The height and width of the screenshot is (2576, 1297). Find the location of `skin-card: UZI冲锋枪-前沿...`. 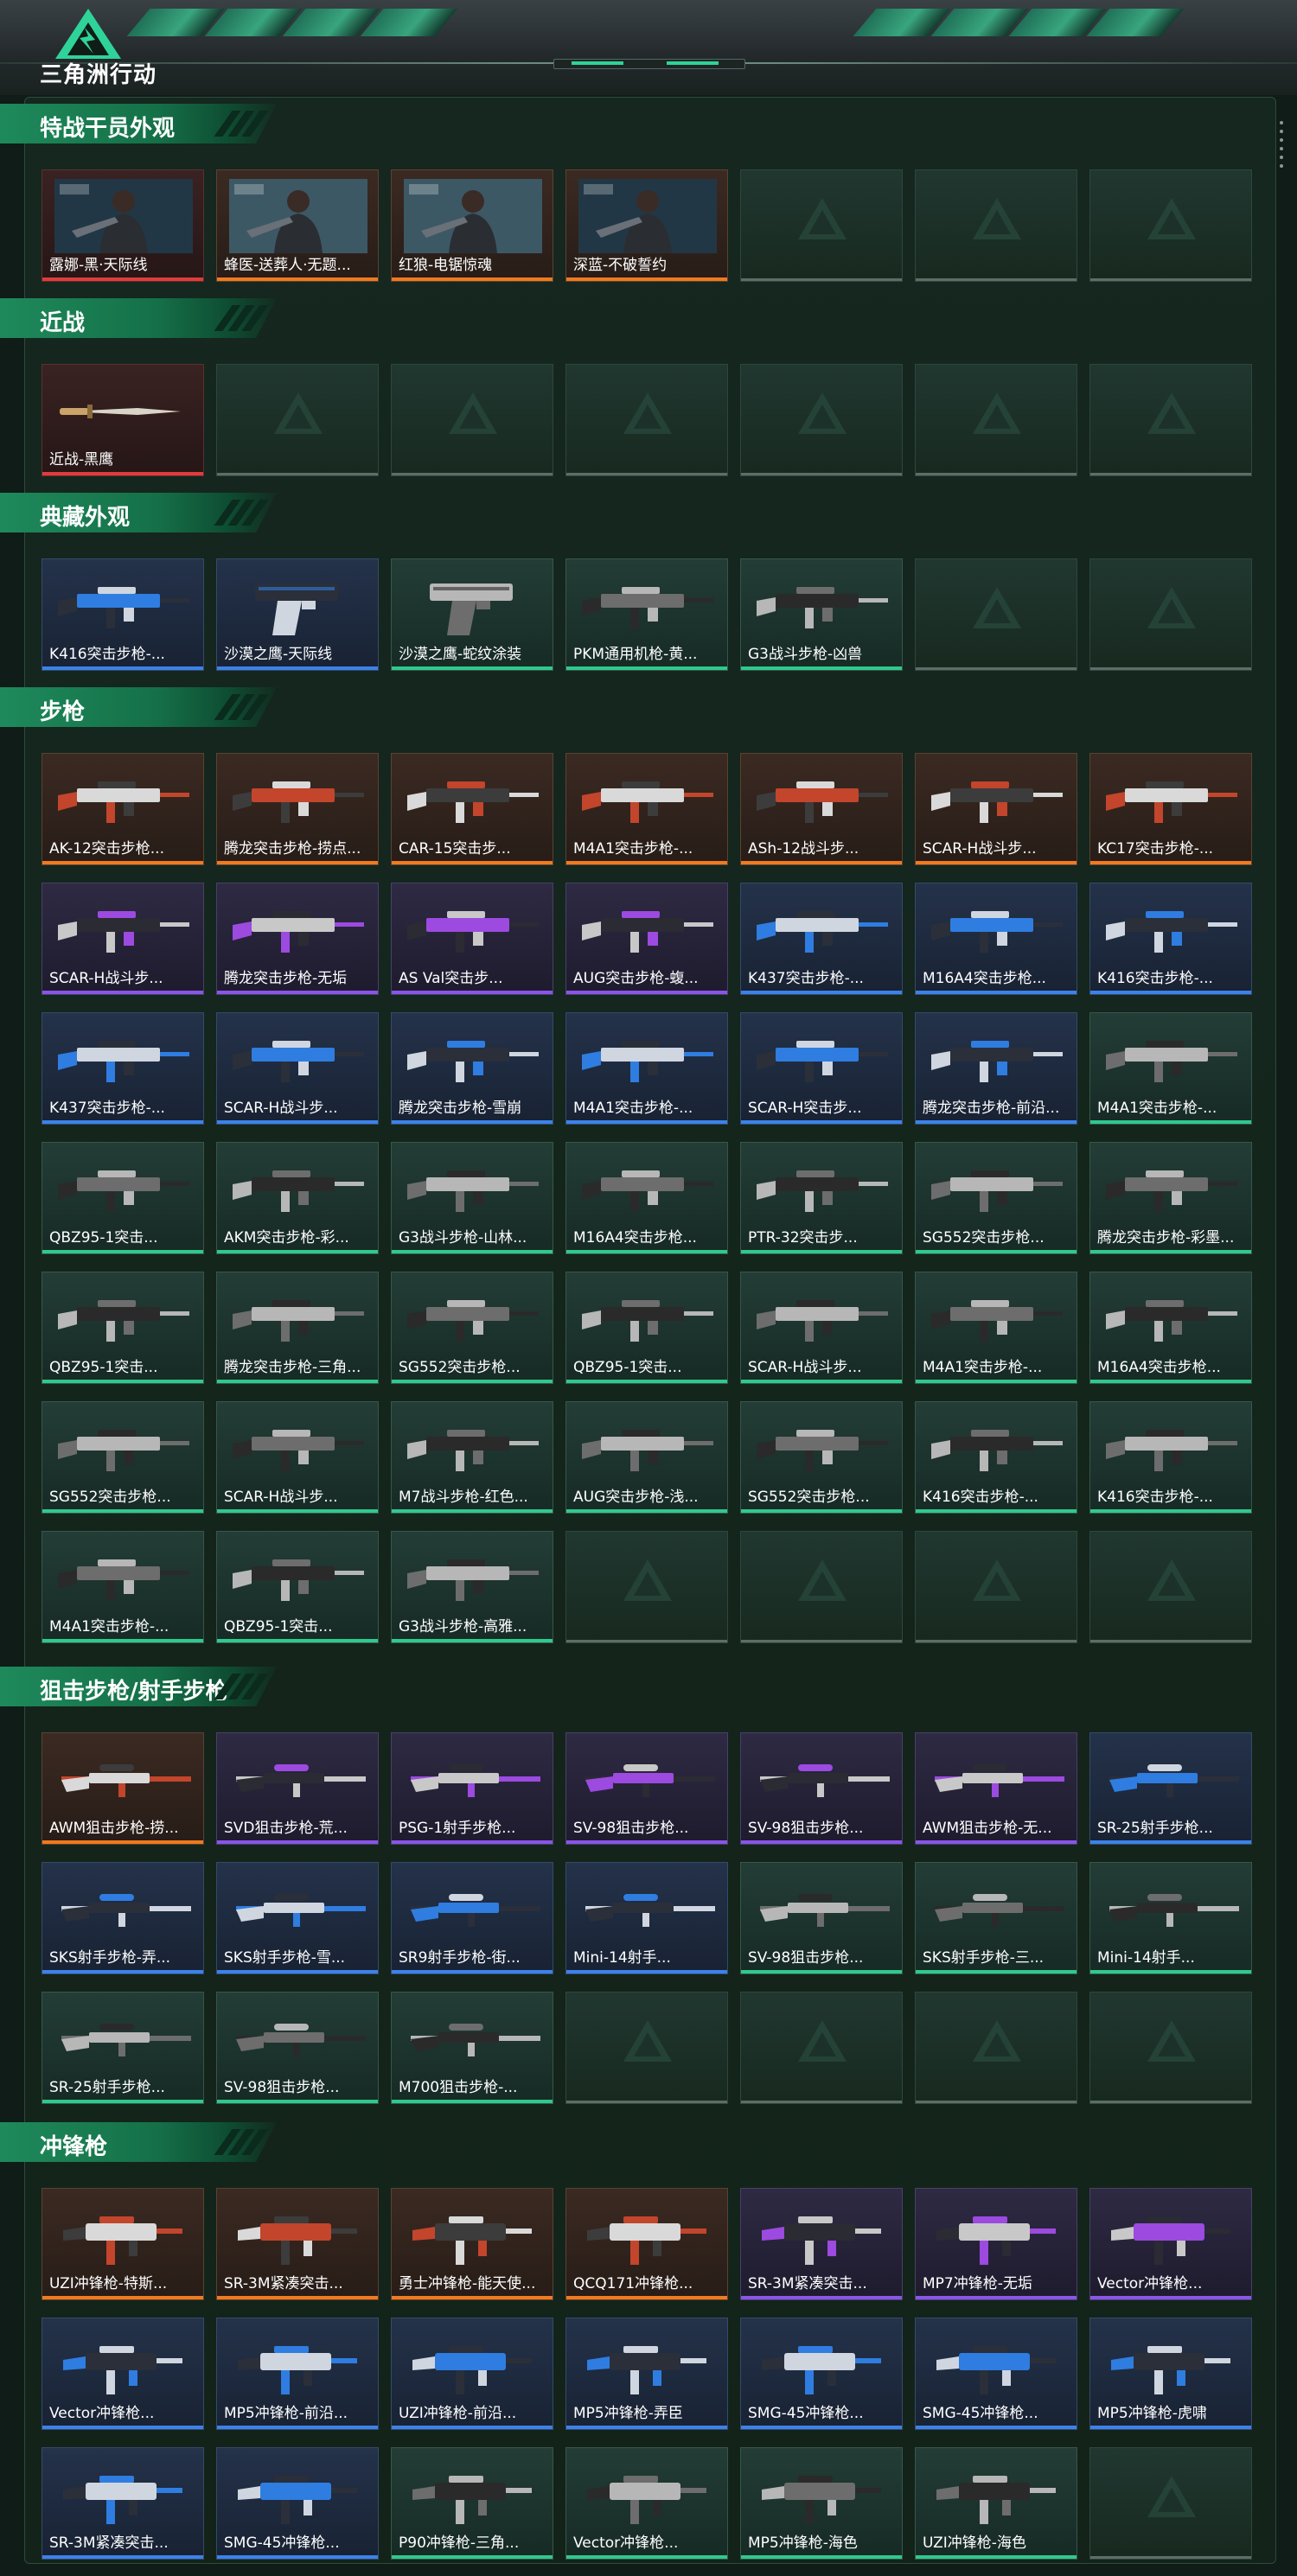

skin-card: UZI冲锋枪-前沿... is located at coordinates (472, 2374).